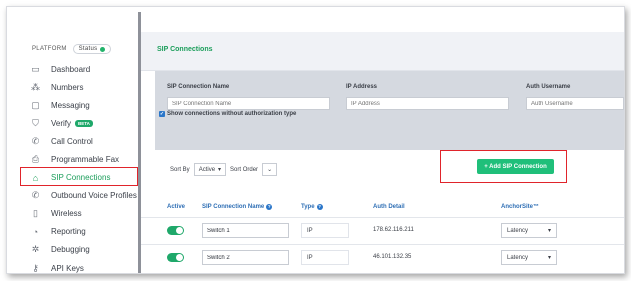  What do you see at coordinates (85, 214) in the screenshot?
I see `sidebar-item-wireless: ▯ Wireless` at bounding box center [85, 214].